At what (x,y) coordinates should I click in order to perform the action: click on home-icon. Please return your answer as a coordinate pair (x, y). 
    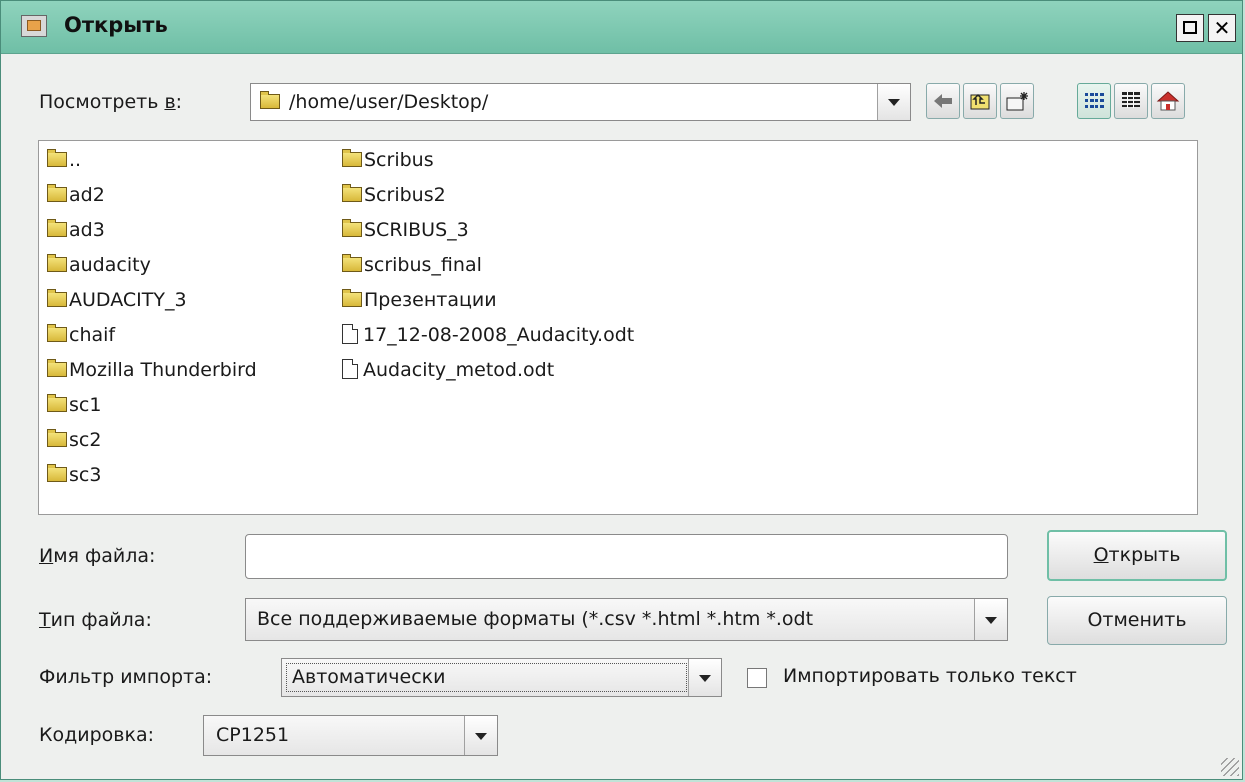
    Looking at the image, I should click on (1168, 101).